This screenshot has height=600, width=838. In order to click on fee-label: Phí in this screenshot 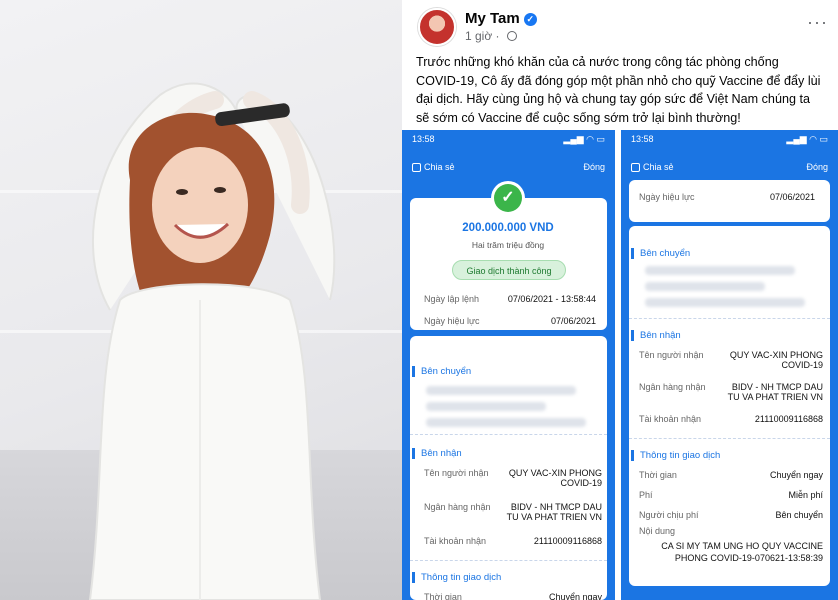, I will do `click(646, 495)`.